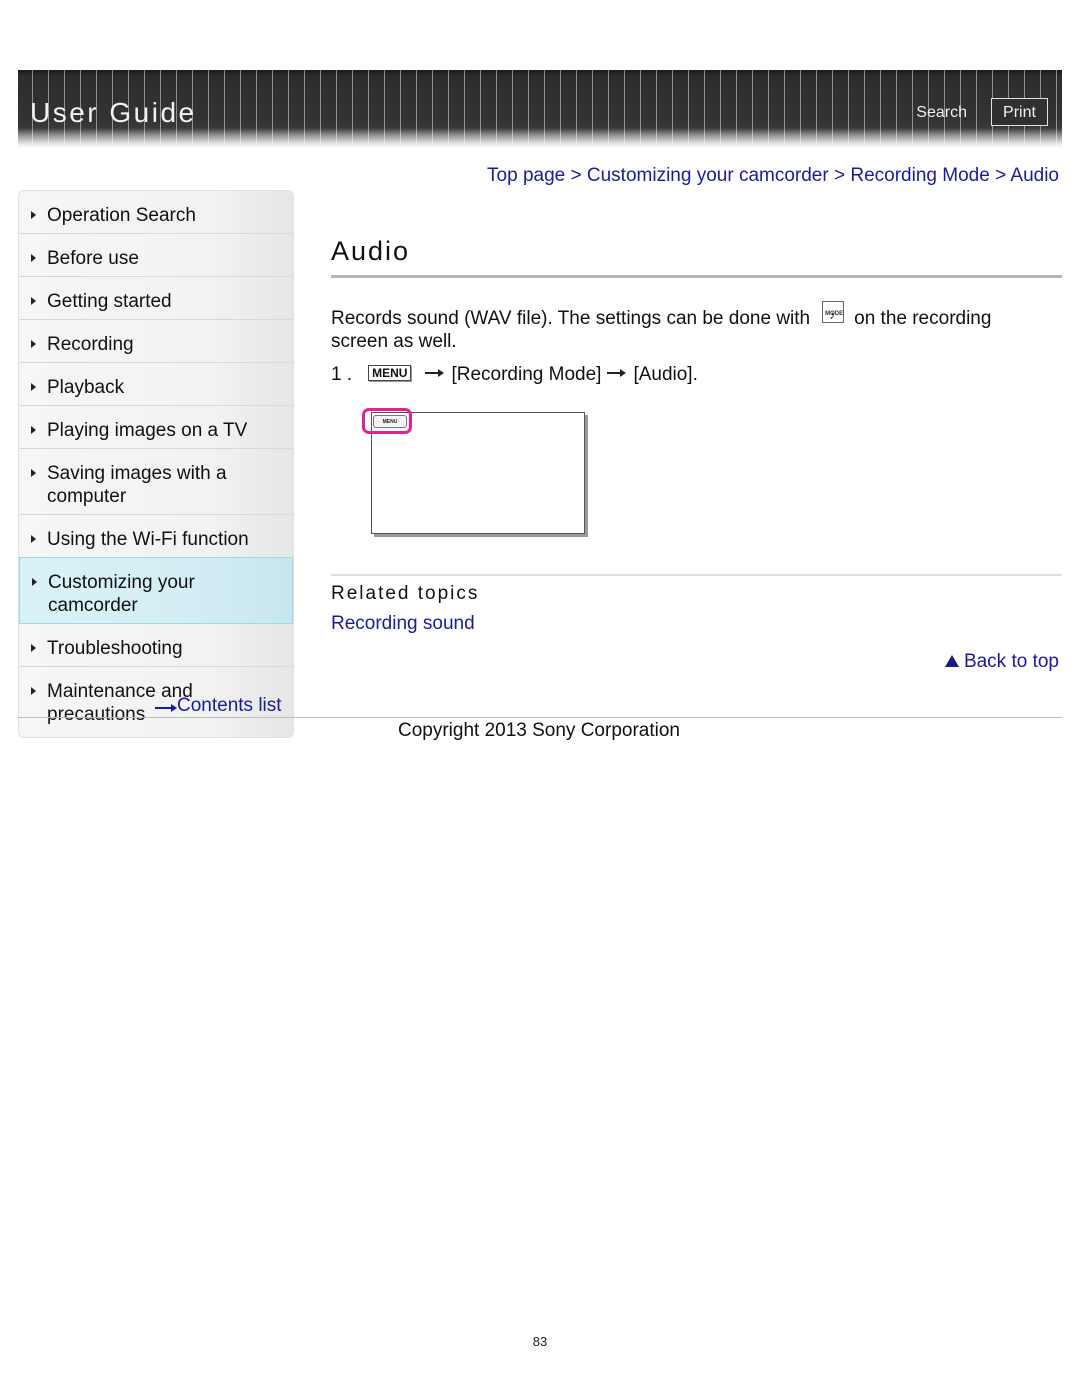  I want to click on breadcrumb-customizing: Customizing your camcorder, so click(708, 175).